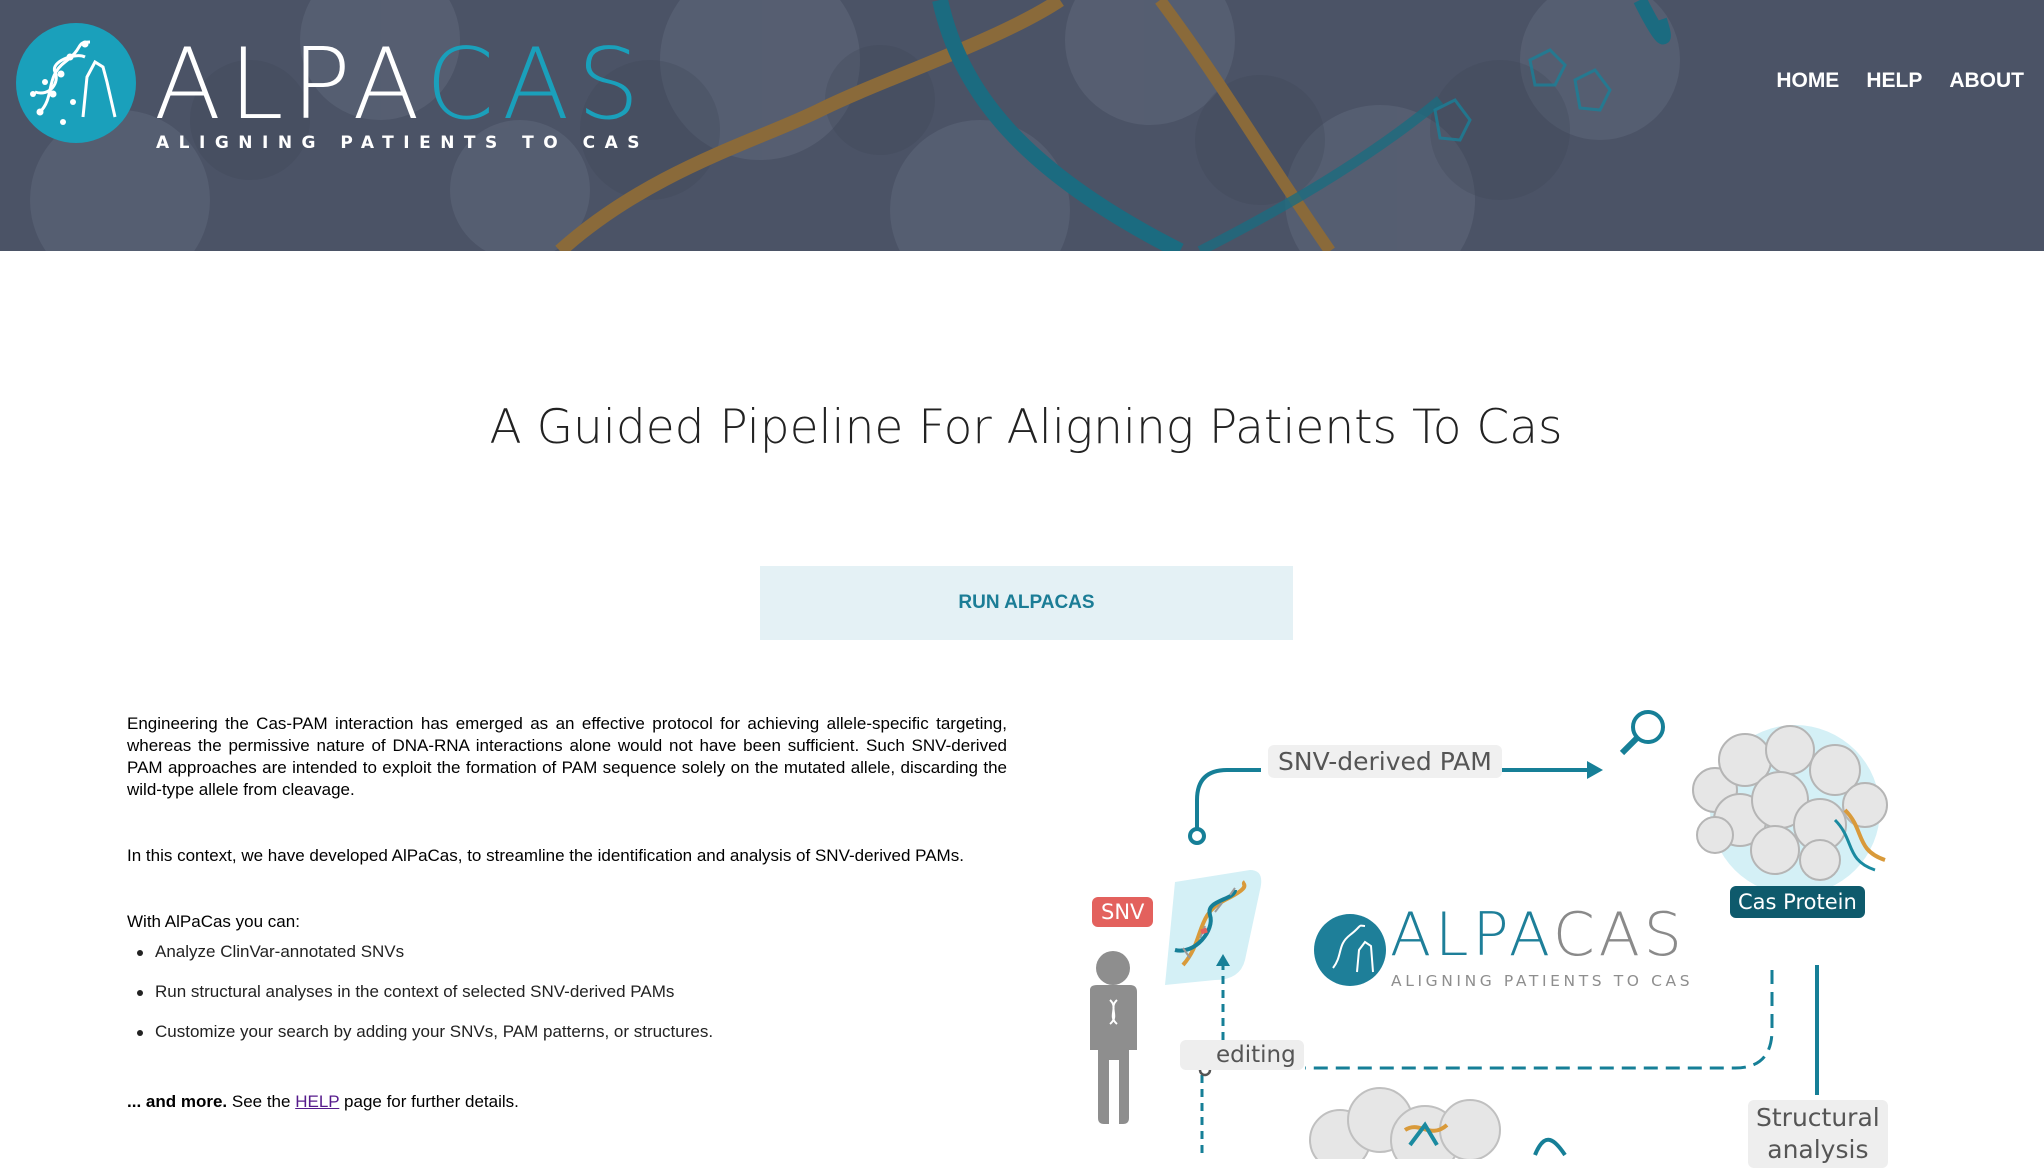 The height and width of the screenshot is (1168, 2044). I want to click on nav-home-link: HOME, so click(1807, 81).